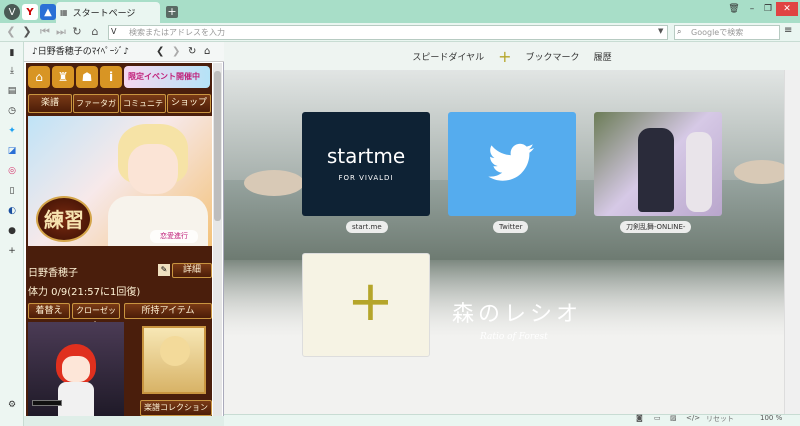 Image resolution: width=800 pixels, height=426 pixels. What do you see at coordinates (50, 103) in the screenshot?
I see `nav-score-button: 楽譜` at bounding box center [50, 103].